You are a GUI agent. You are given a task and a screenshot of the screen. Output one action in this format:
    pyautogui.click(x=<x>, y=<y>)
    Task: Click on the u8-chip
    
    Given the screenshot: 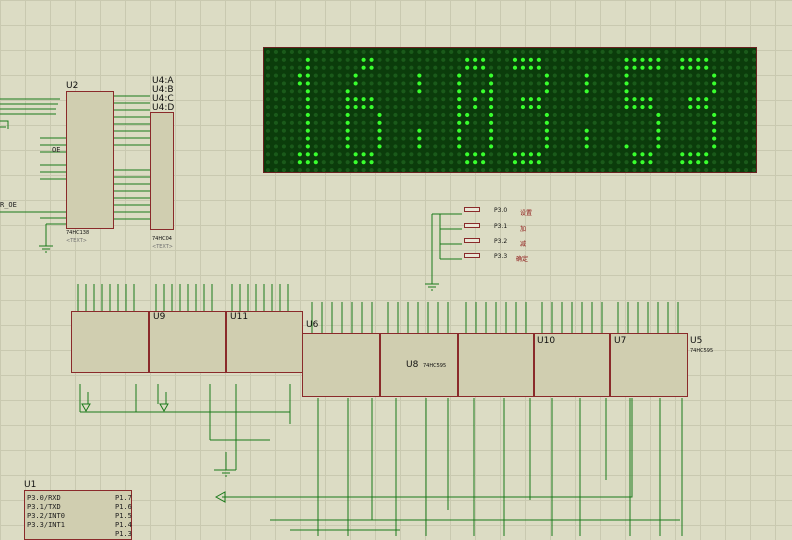 What is the action you would take?
    pyautogui.click(x=419, y=365)
    